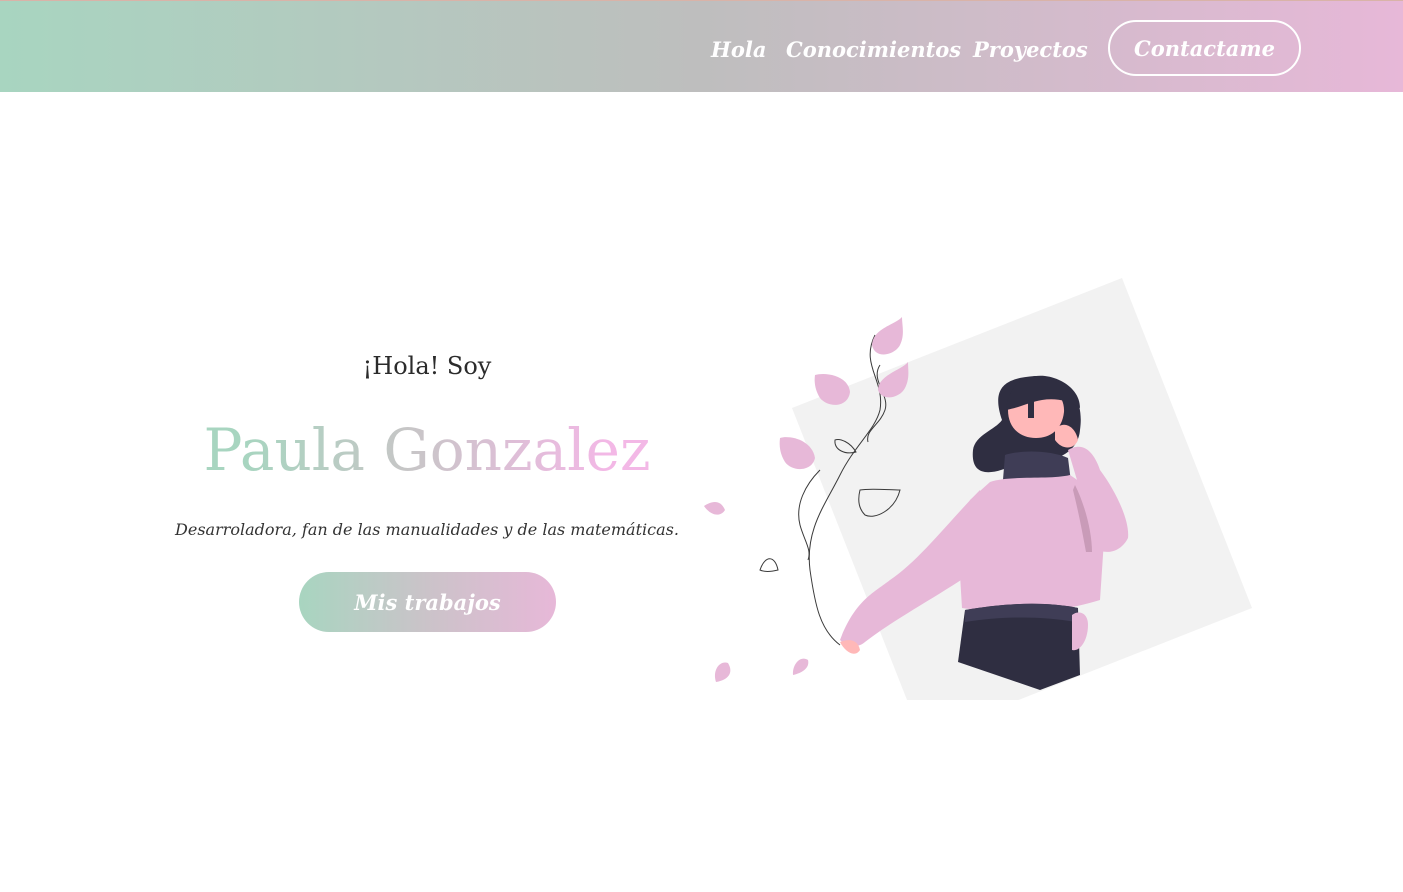  Describe the element at coordinates (701, 46) in the screenshot. I see `navbar: Hola Conocimientos Proyectos Contactame` at that location.